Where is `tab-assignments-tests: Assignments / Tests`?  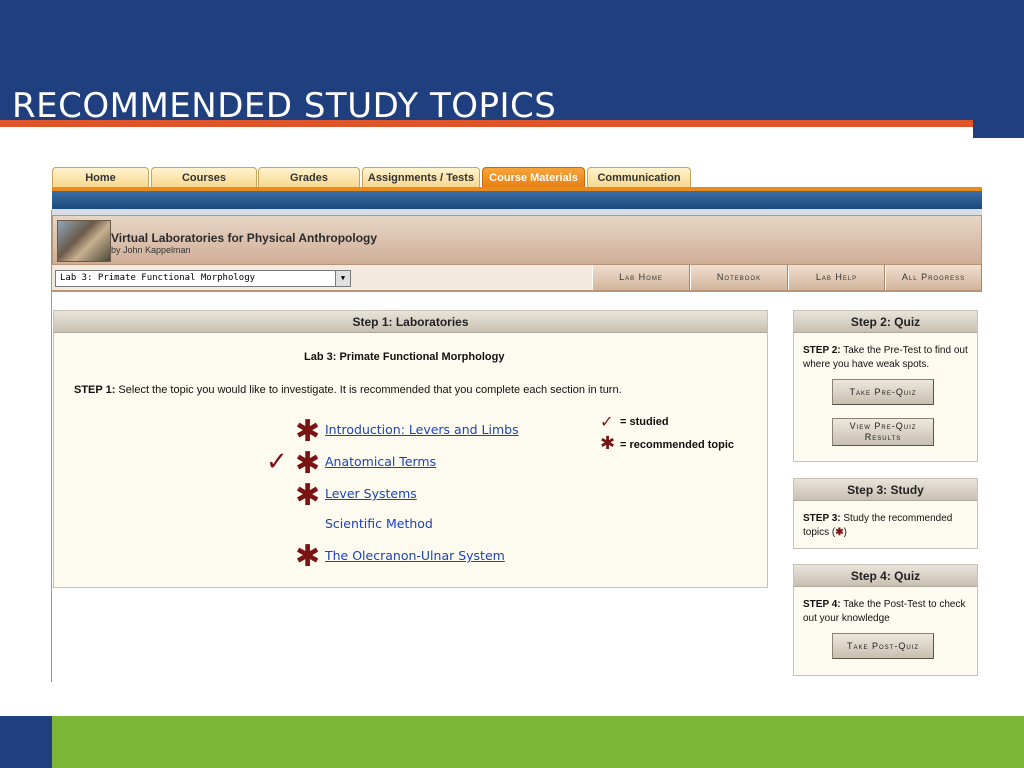 tab-assignments-tests: Assignments / Tests is located at coordinates (421, 177).